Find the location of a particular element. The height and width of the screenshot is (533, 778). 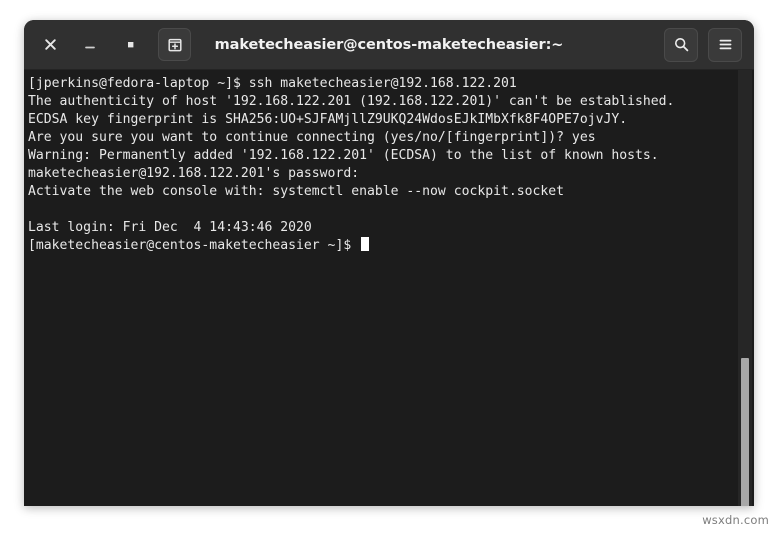

new-terminal-icon is located at coordinates (174, 44).